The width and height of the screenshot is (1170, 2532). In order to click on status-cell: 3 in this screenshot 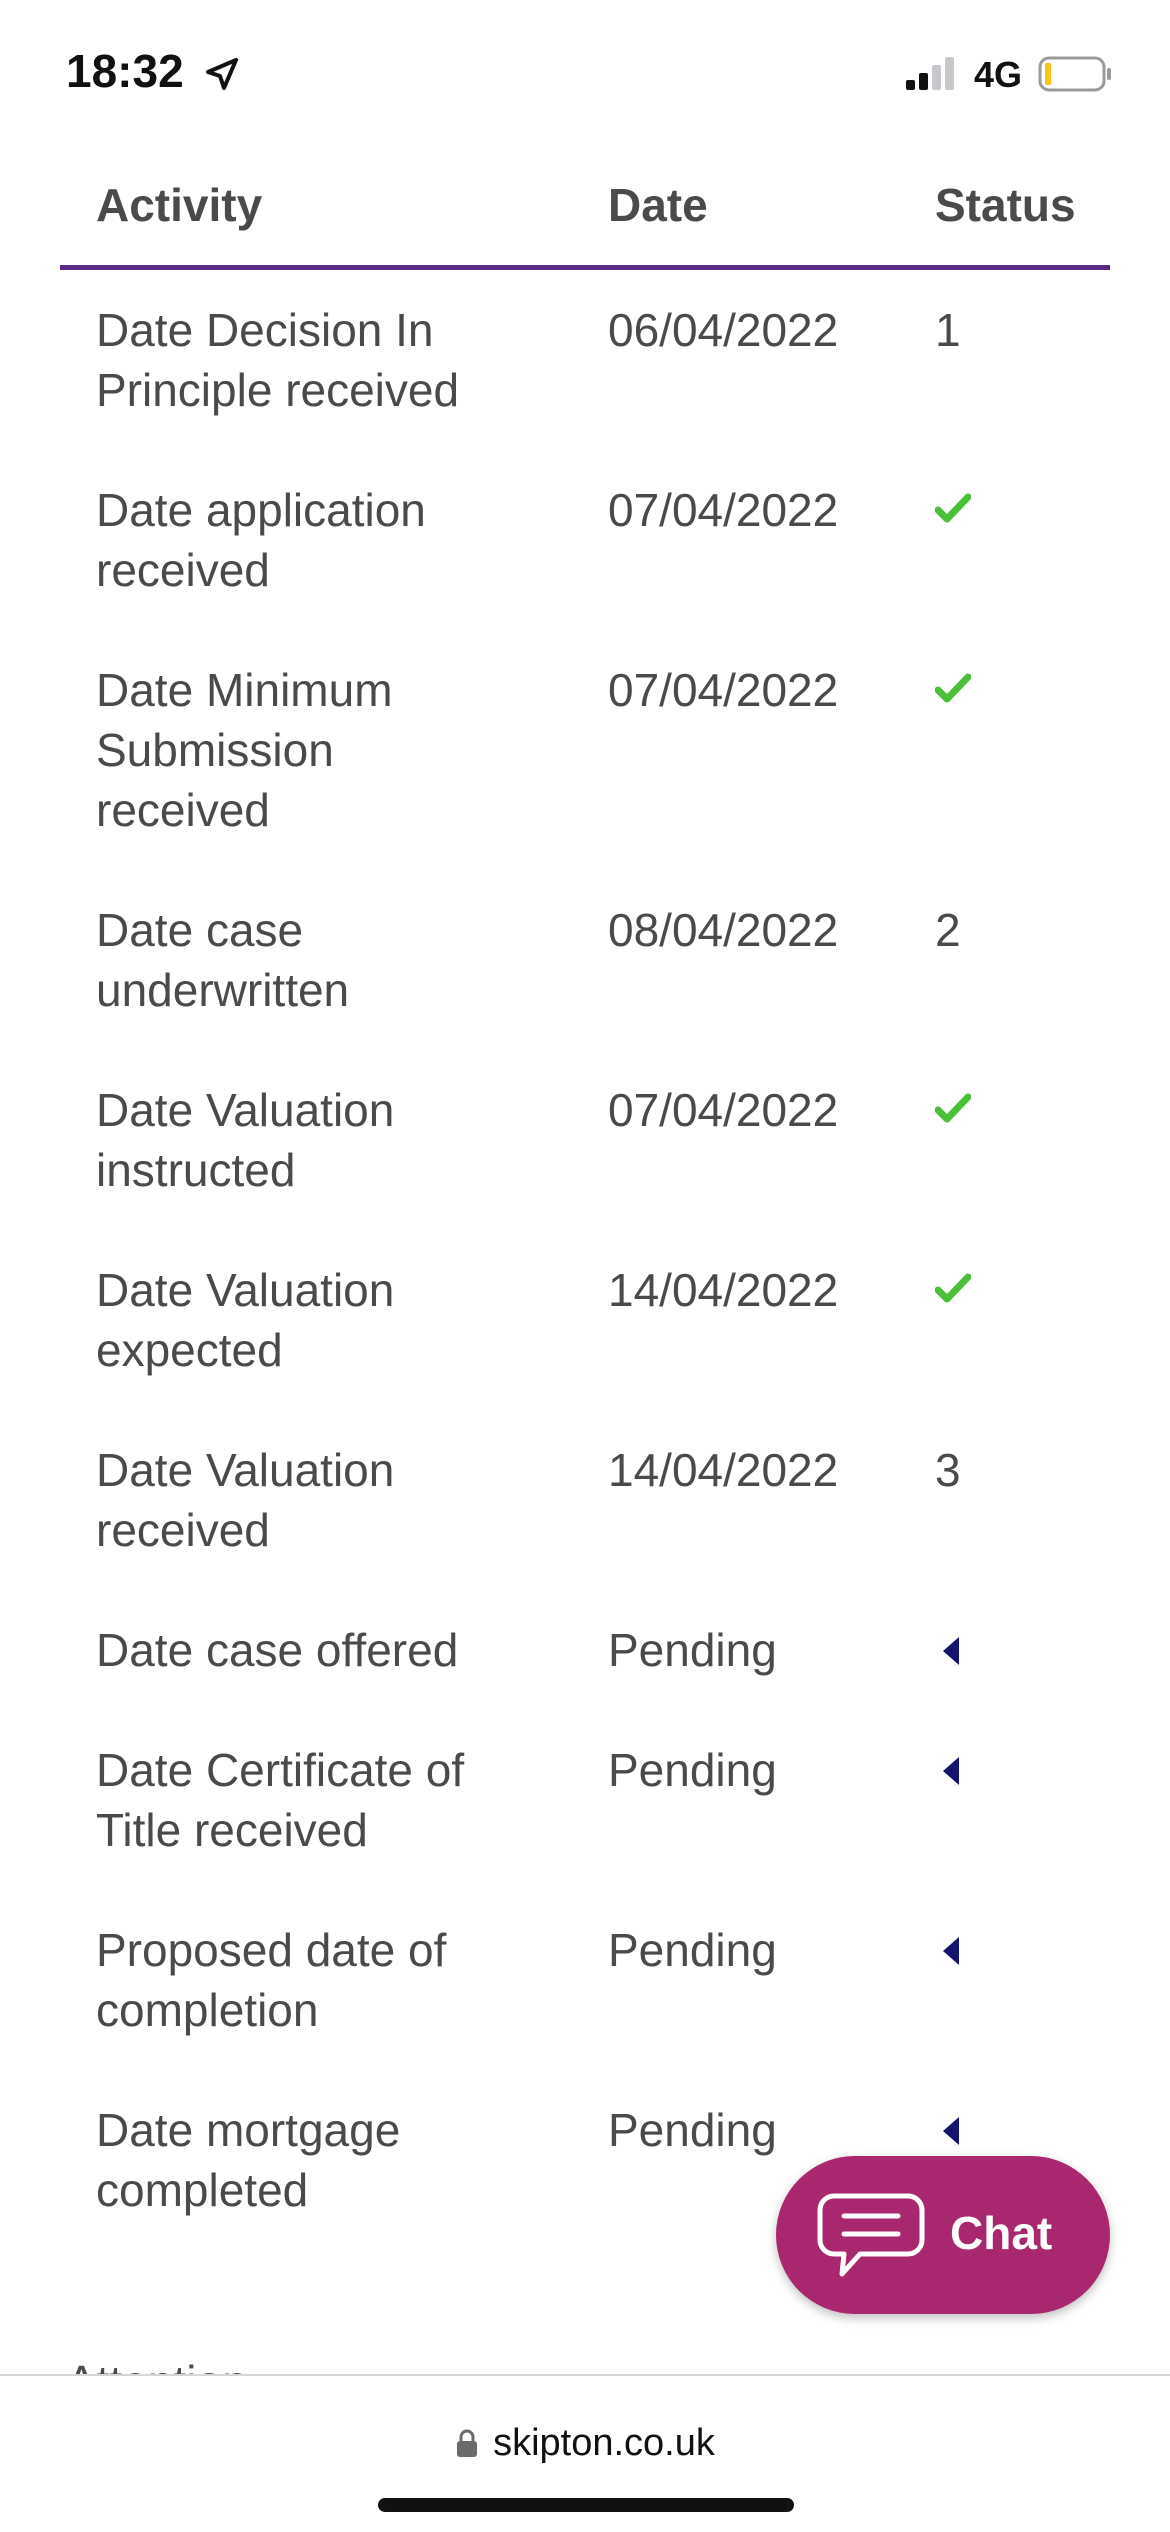, I will do `click(948, 1470)`.